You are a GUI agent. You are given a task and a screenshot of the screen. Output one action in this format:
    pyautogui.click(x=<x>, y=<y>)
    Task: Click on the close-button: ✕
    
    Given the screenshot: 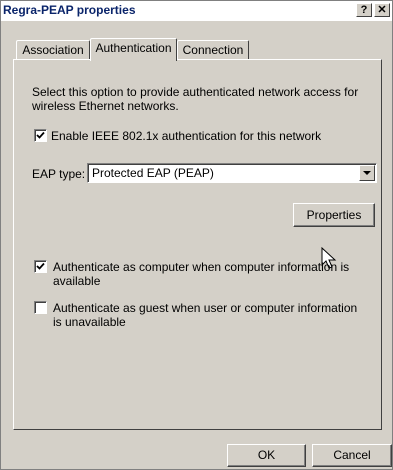 What is the action you would take?
    pyautogui.click(x=382, y=10)
    